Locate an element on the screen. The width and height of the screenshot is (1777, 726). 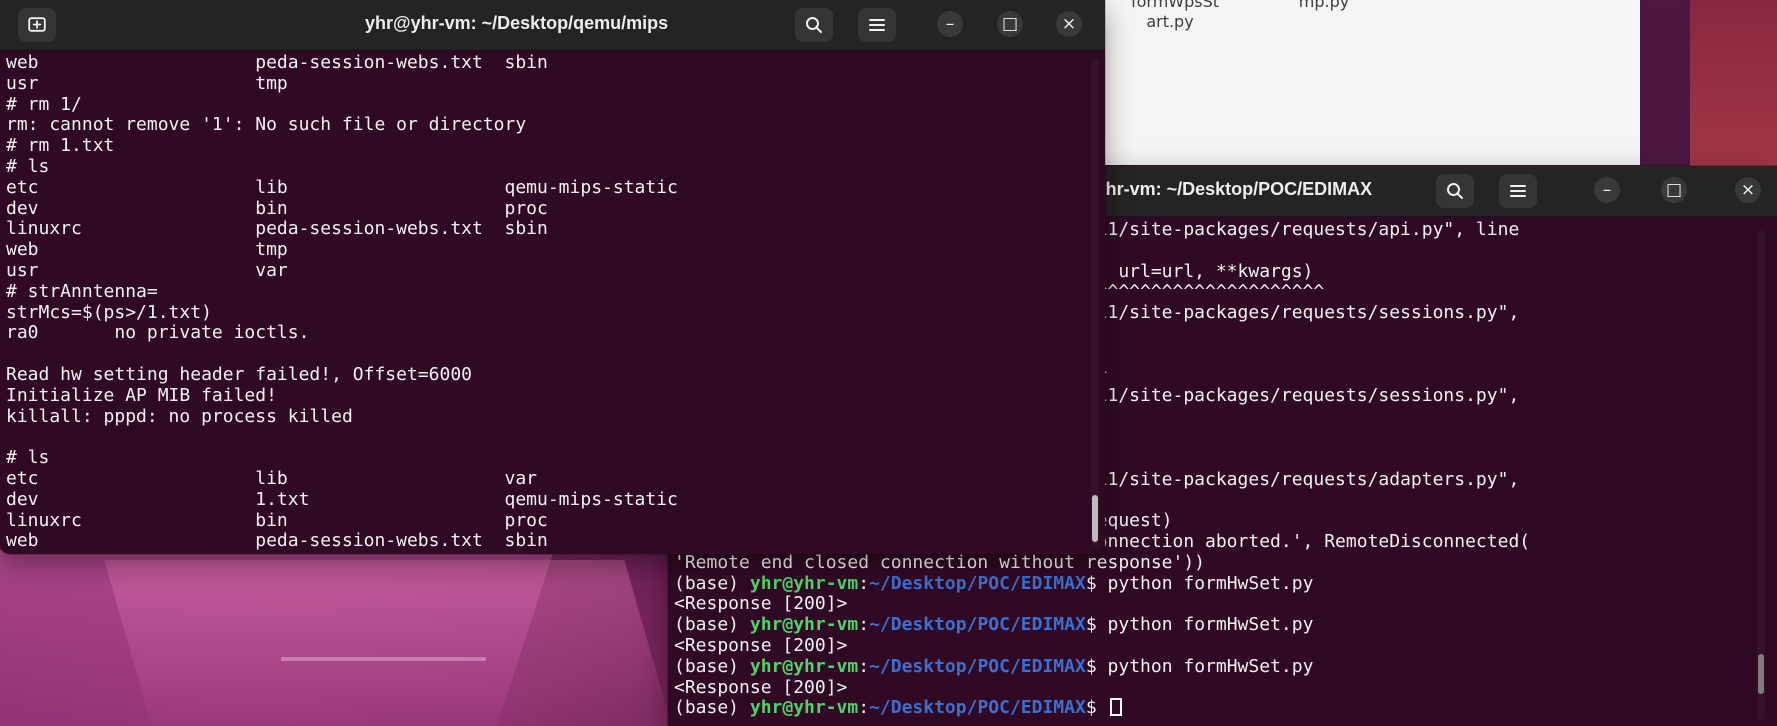
terminal-text: # rm 1/ is located at coordinates (44, 104).